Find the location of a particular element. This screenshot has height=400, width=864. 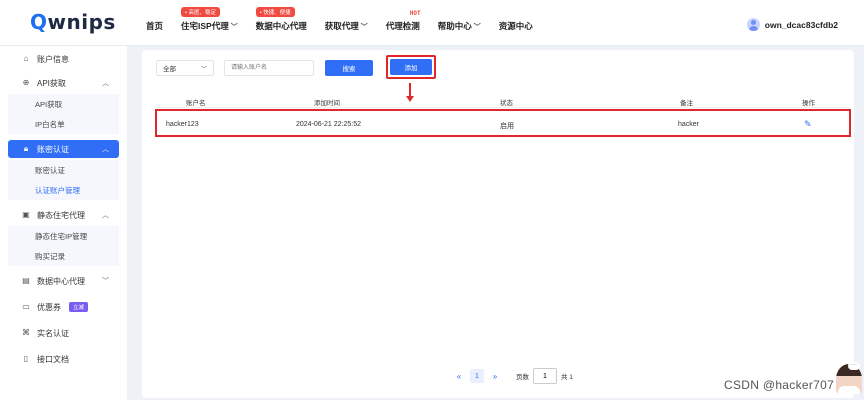

search-button: 搜索 is located at coordinates (349, 68).